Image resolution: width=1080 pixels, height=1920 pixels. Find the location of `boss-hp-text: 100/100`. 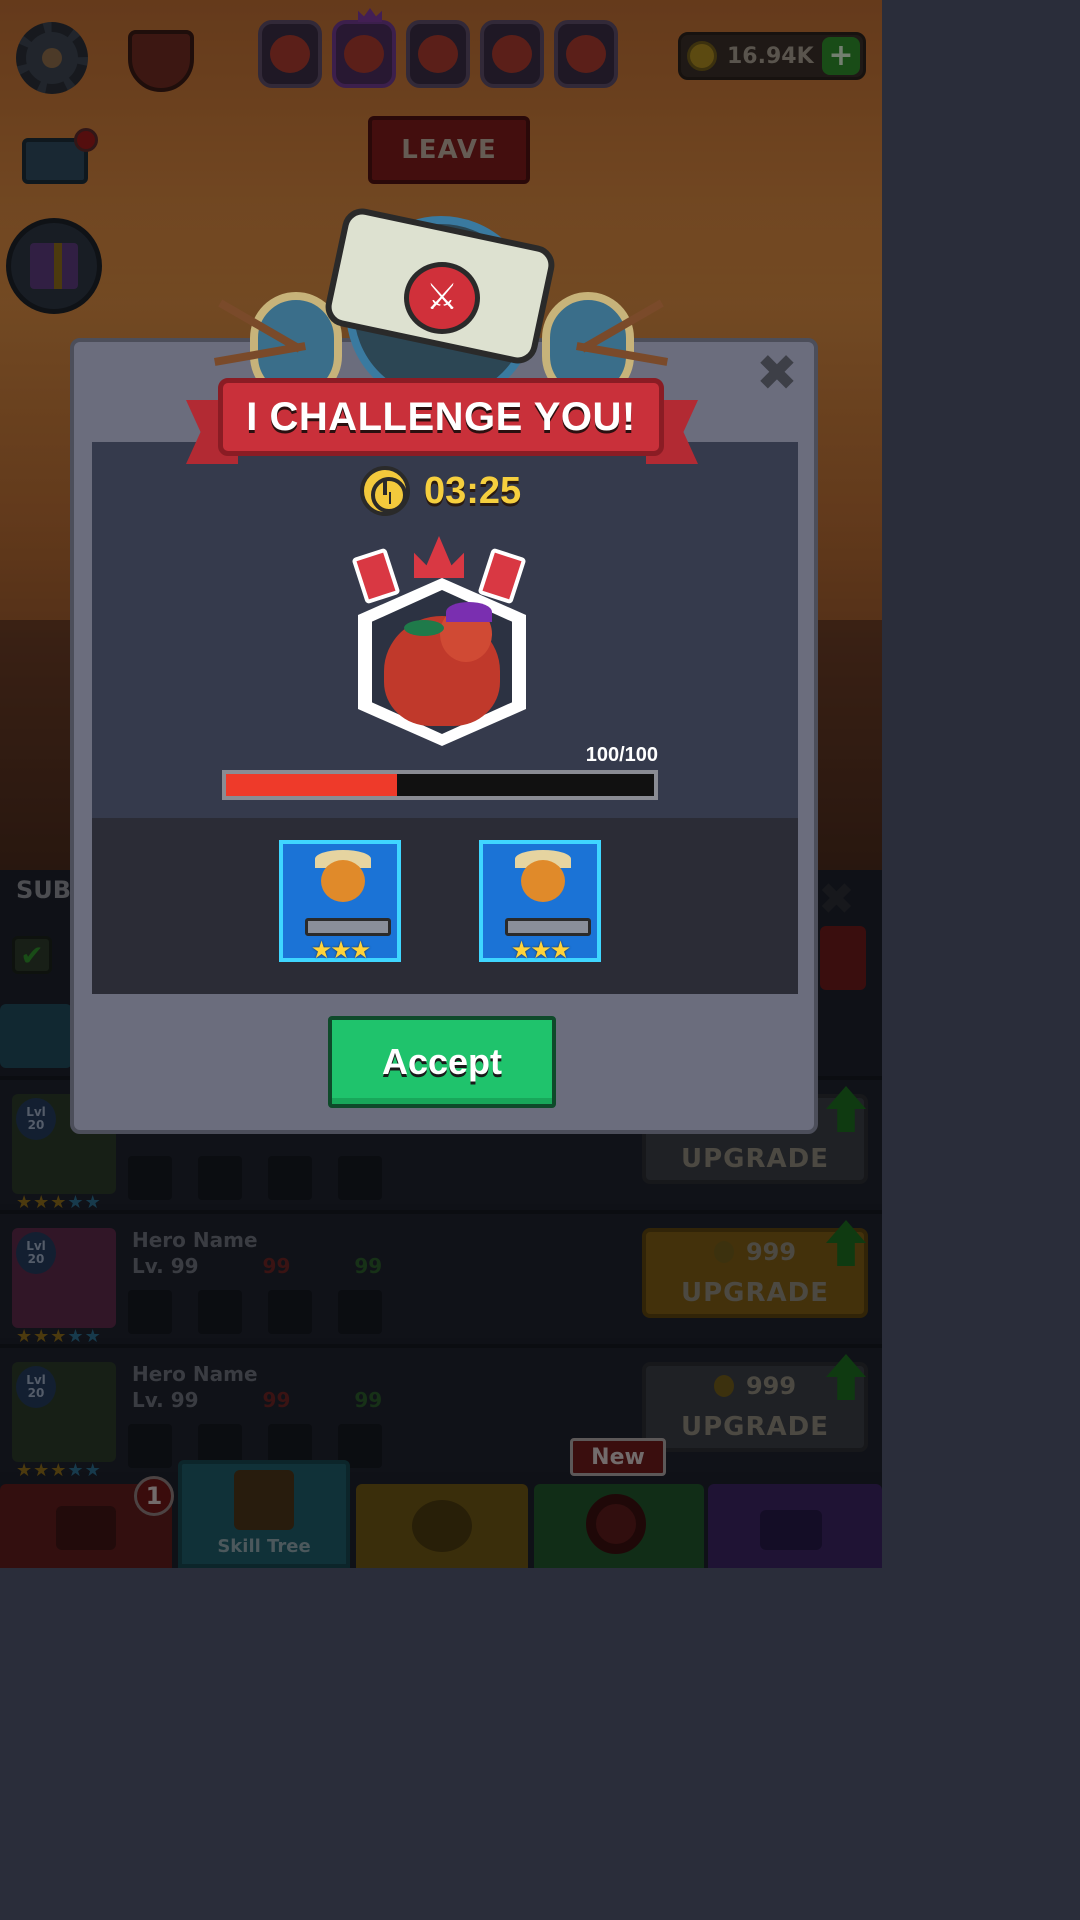

boss-hp-text: 100/100 is located at coordinates (621, 755).